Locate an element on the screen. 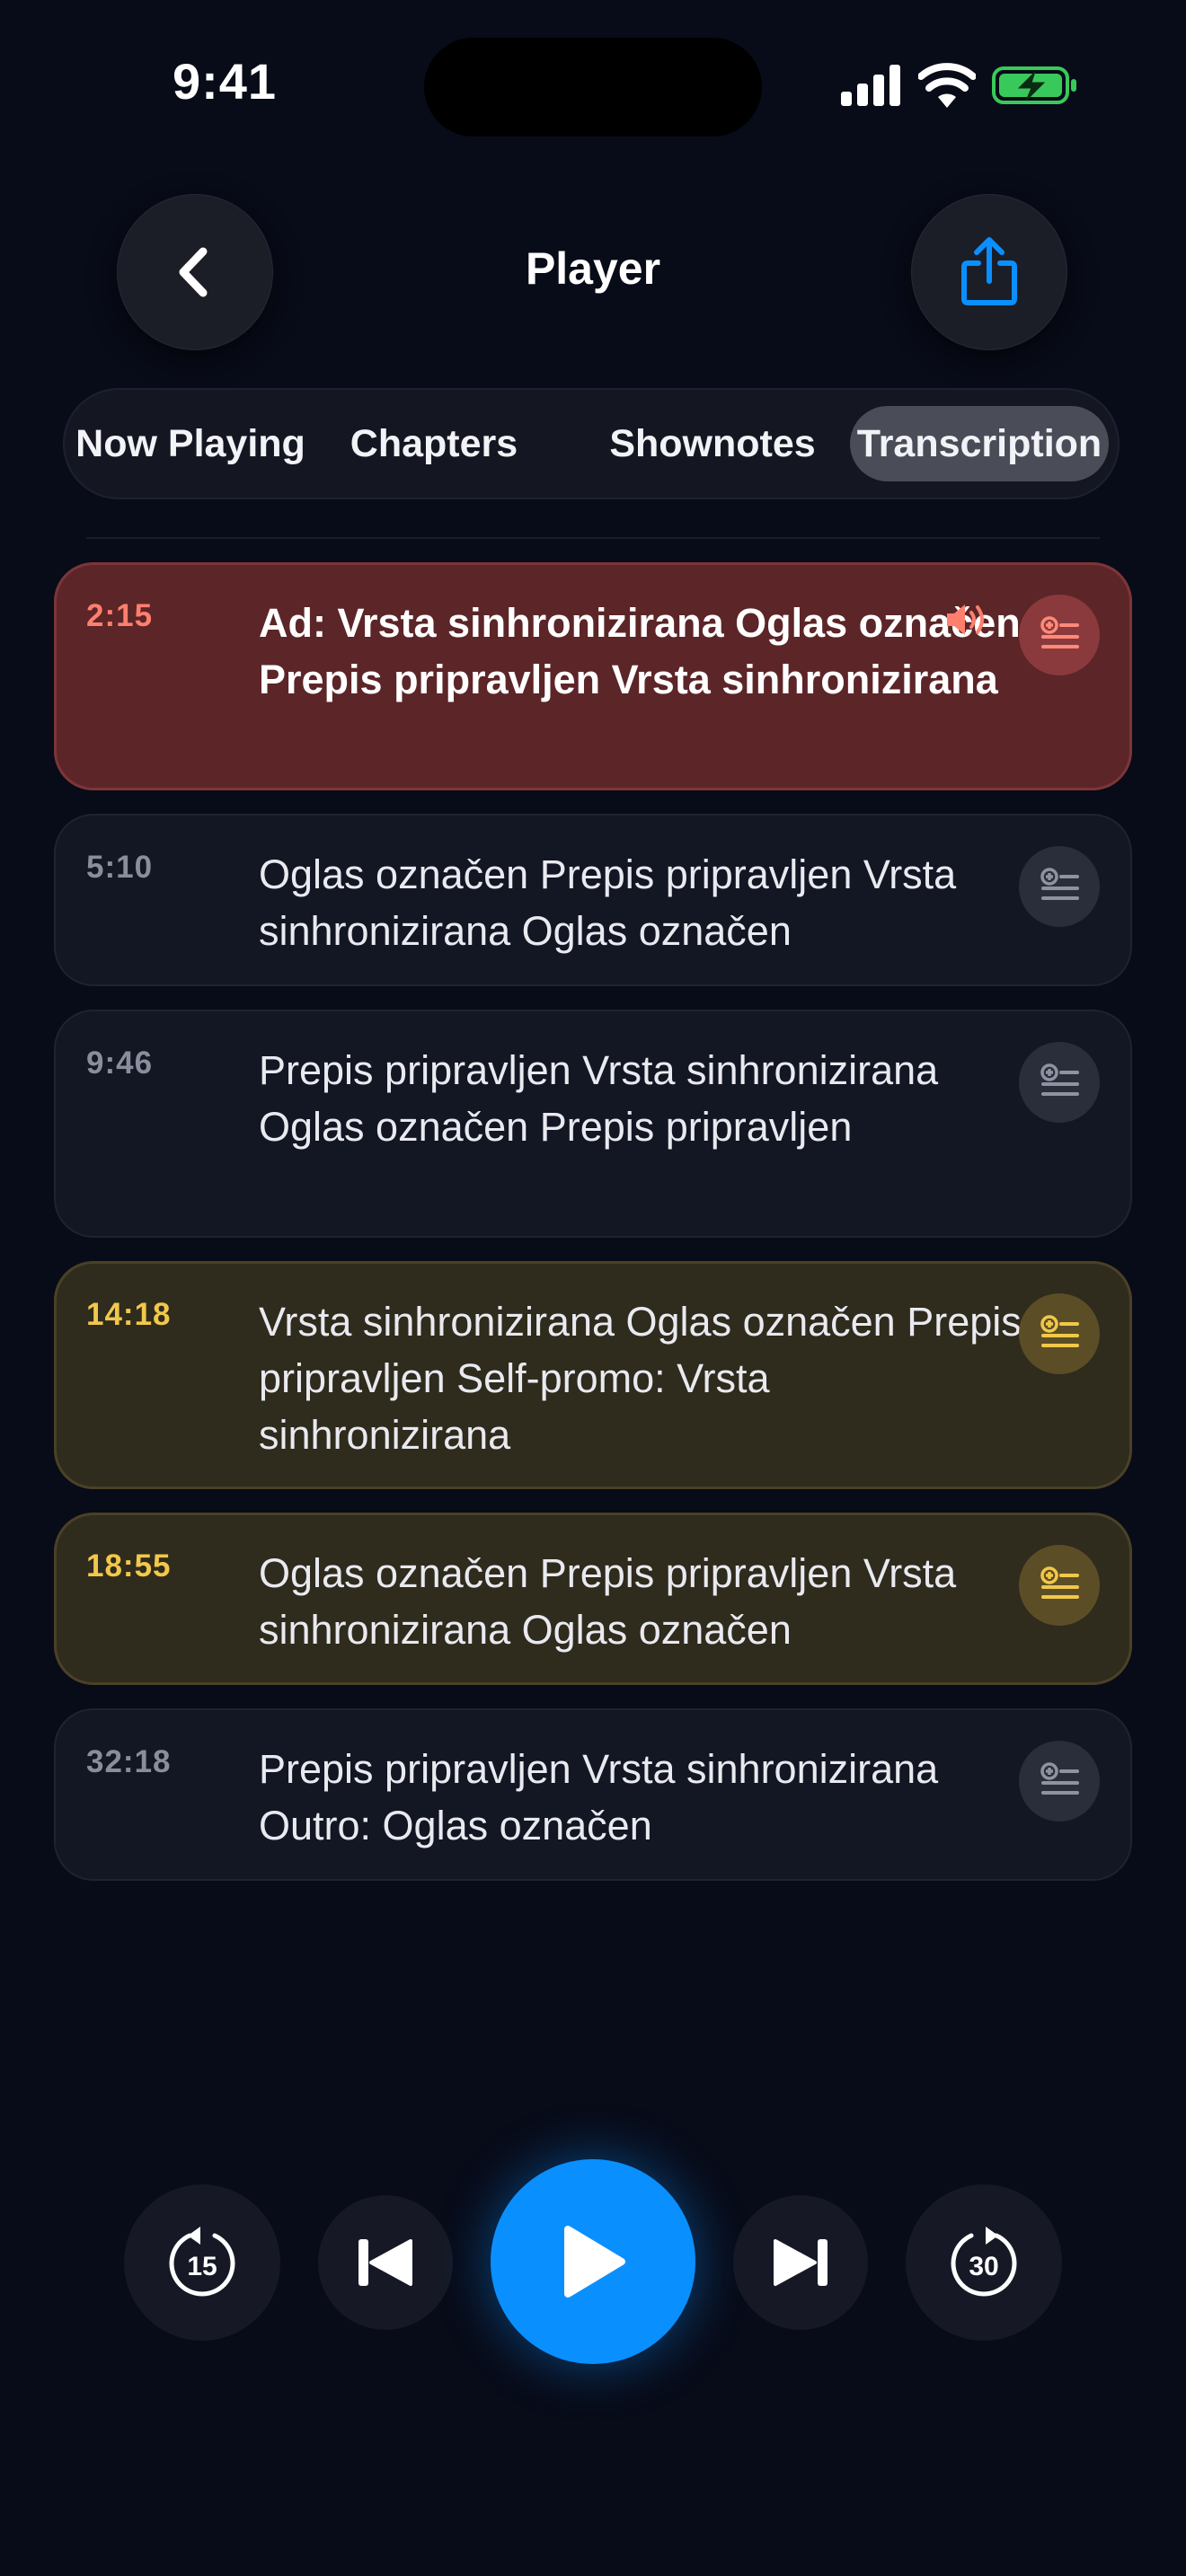 This screenshot has width=1186, height=2576. segment-timestamp: 9:46 is located at coordinates (120, 1063).